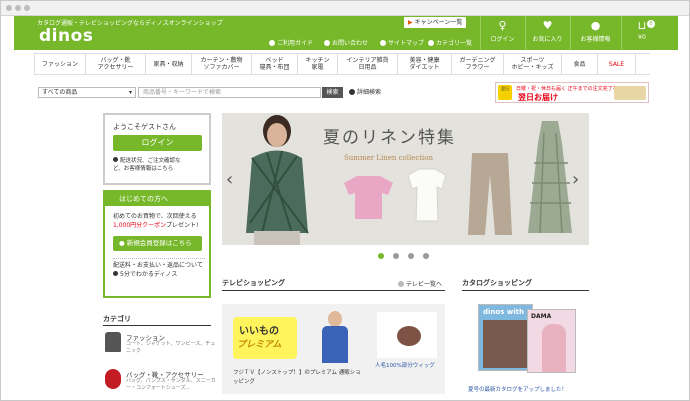  I want to click on browser-title-bar, so click(345, 8).